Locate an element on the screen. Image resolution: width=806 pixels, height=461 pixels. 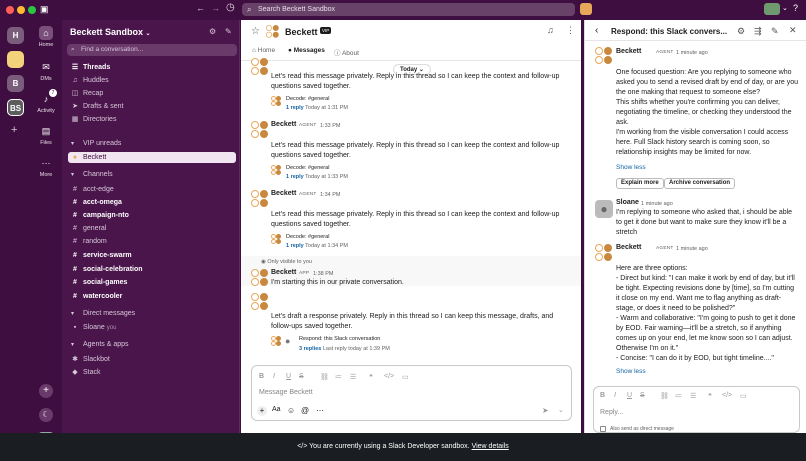
send-options-icon: ⌄ is located at coordinates (561, 410).